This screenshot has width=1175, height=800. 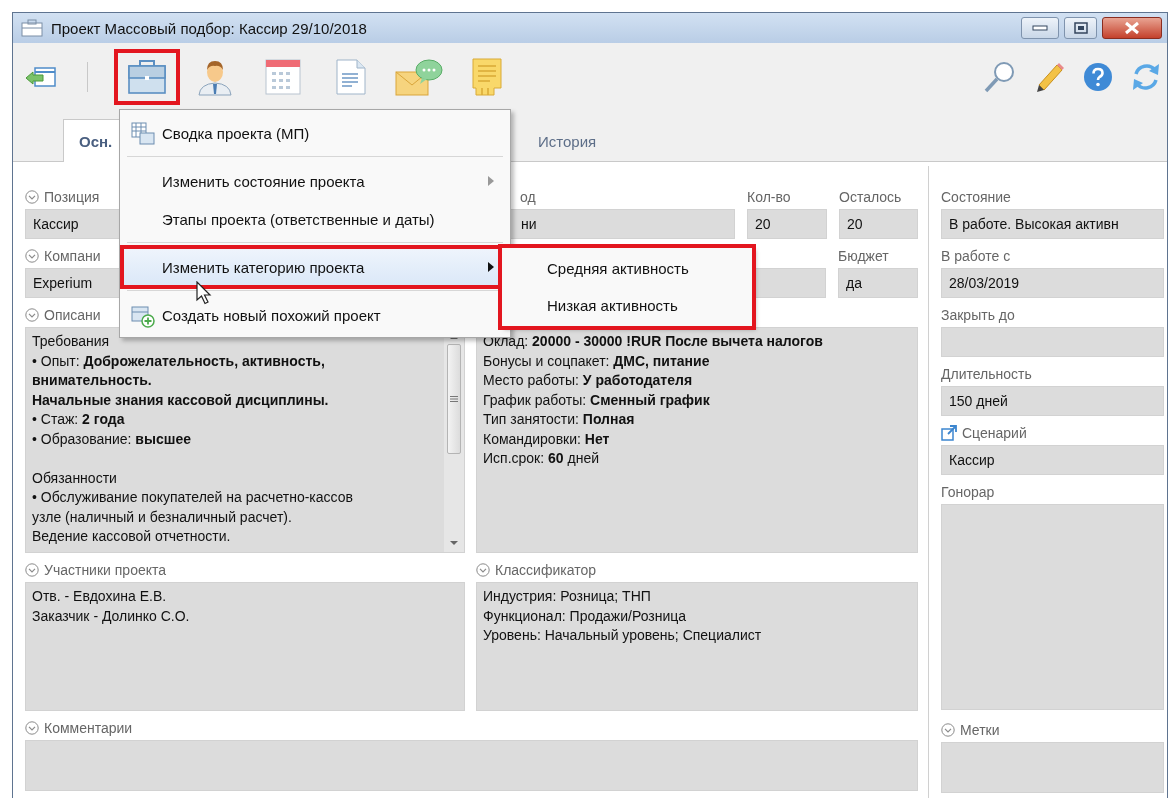 What do you see at coordinates (585, 616) in the screenshot?
I see `text-line: Функционал: Продажи/Розница` at bounding box center [585, 616].